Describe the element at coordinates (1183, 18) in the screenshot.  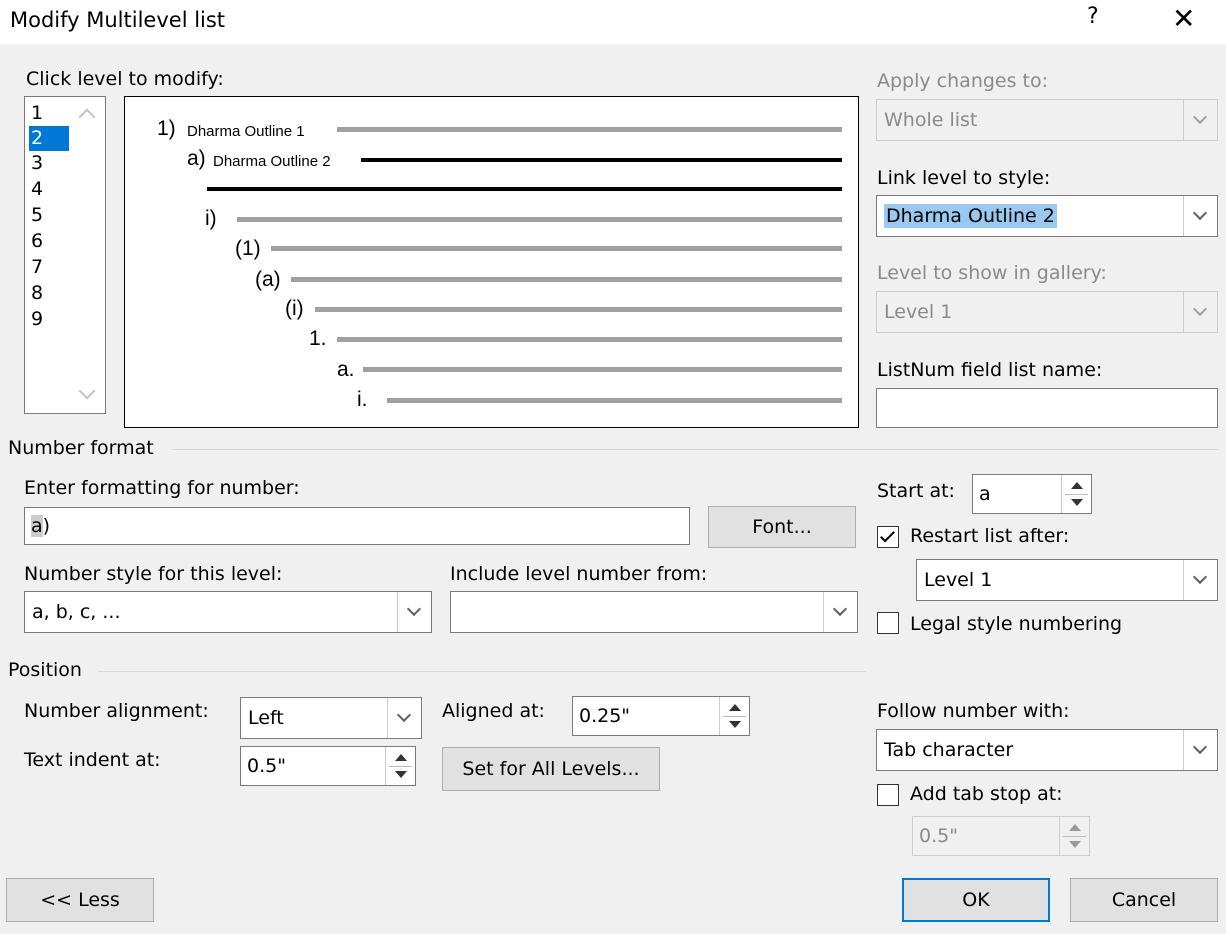
I see `close-icon: ✕` at that location.